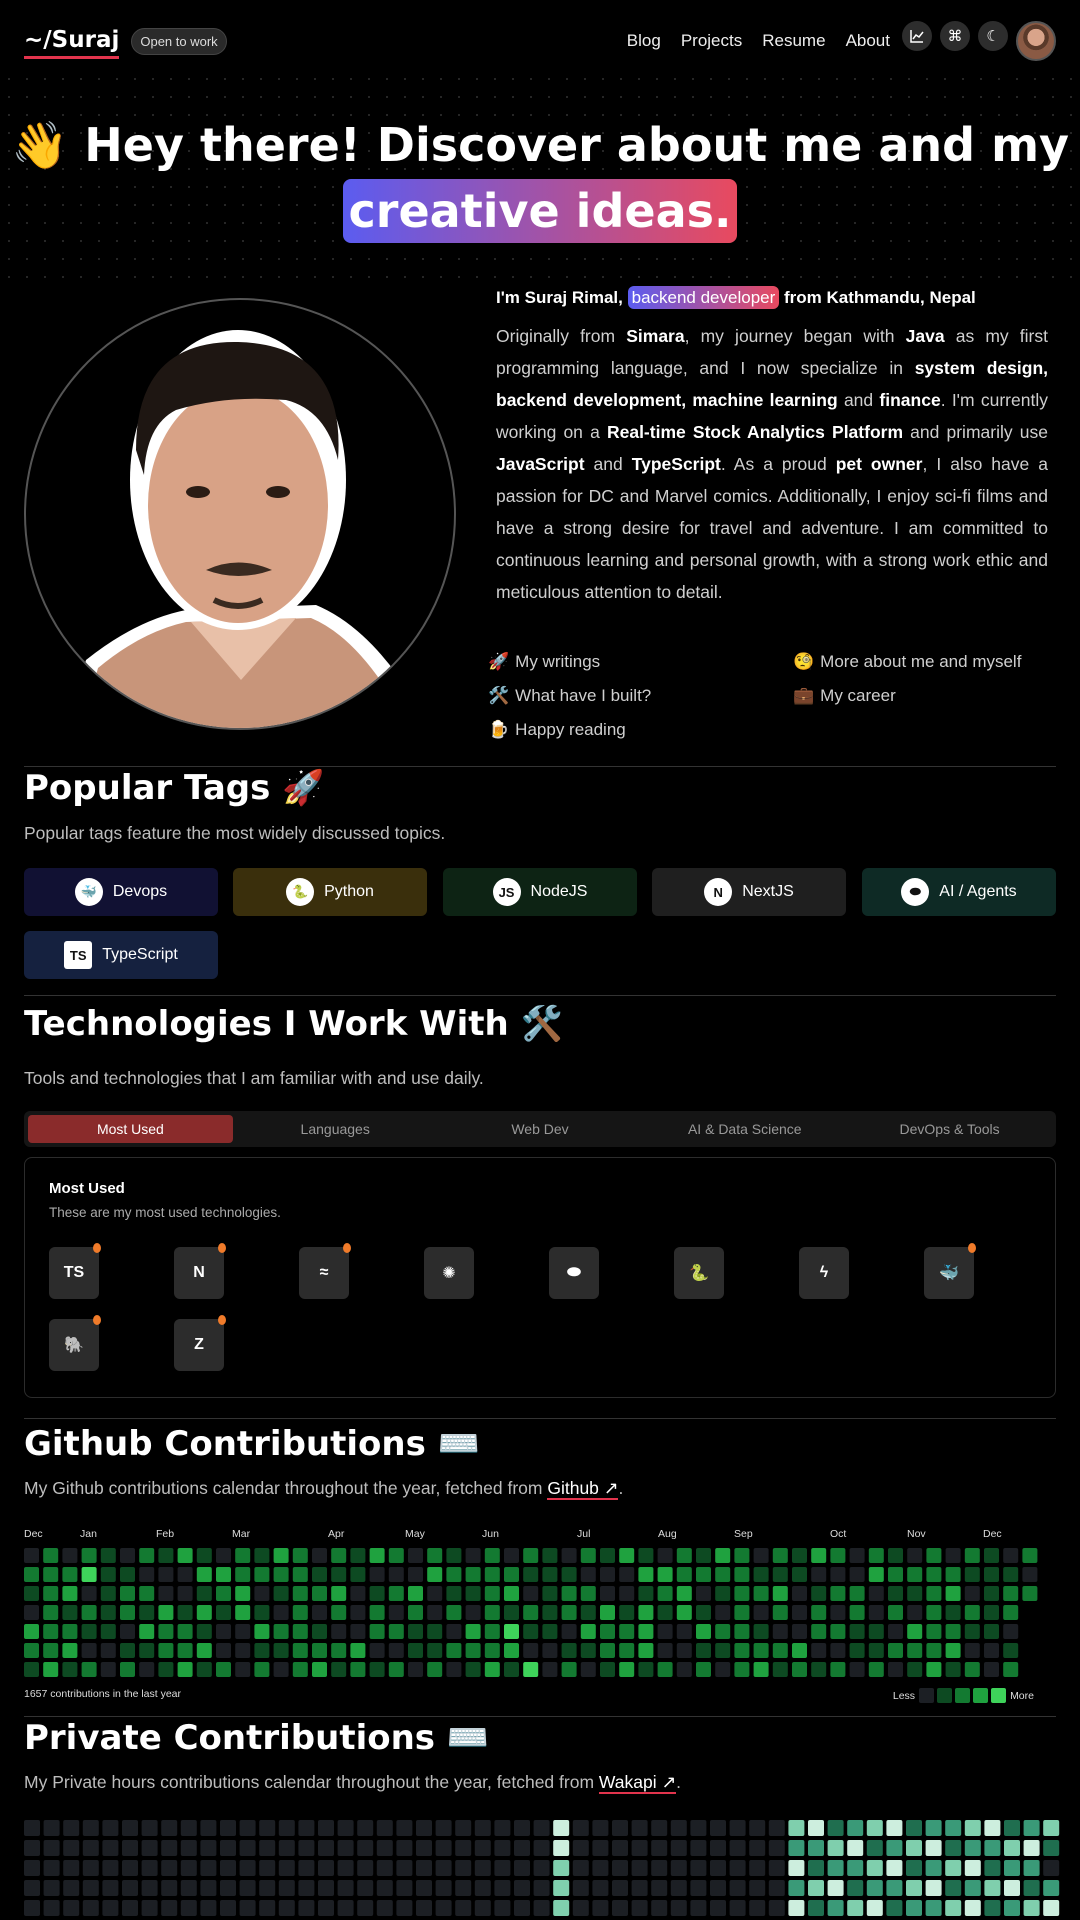 The width and height of the screenshot is (1080, 1920). Describe the element at coordinates (540, 1129) in the screenshot. I see `tab-web-dev: Web Dev` at that location.